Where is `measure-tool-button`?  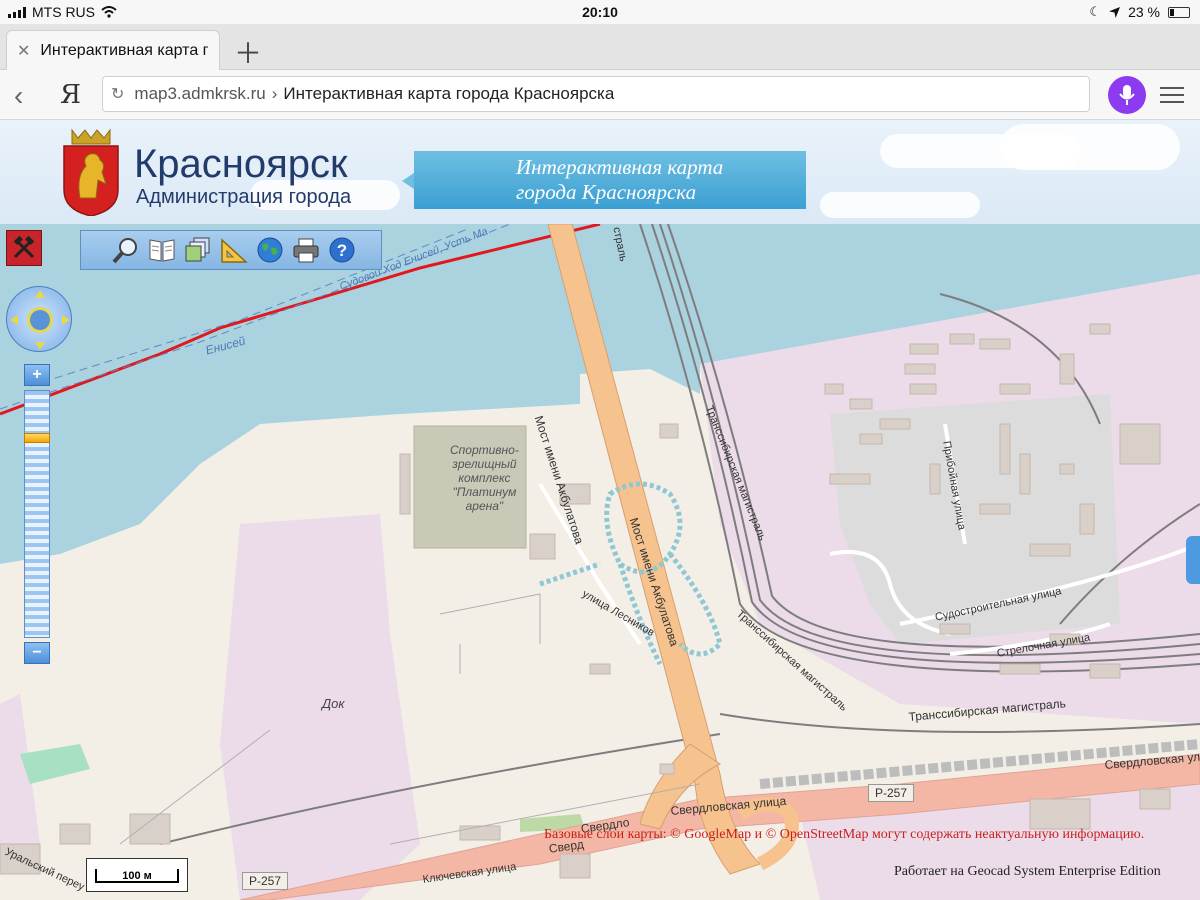
measure-tool-button is located at coordinates (234, 250).